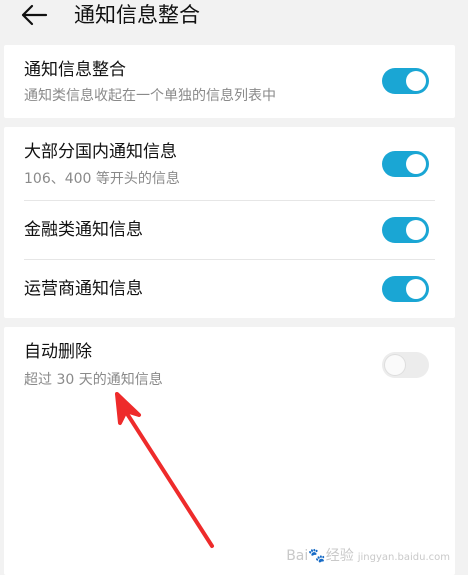  Describe the element at coordinates (83, 289) in the screenshot. I see `setting-title: 运营商通知信息` at that location.